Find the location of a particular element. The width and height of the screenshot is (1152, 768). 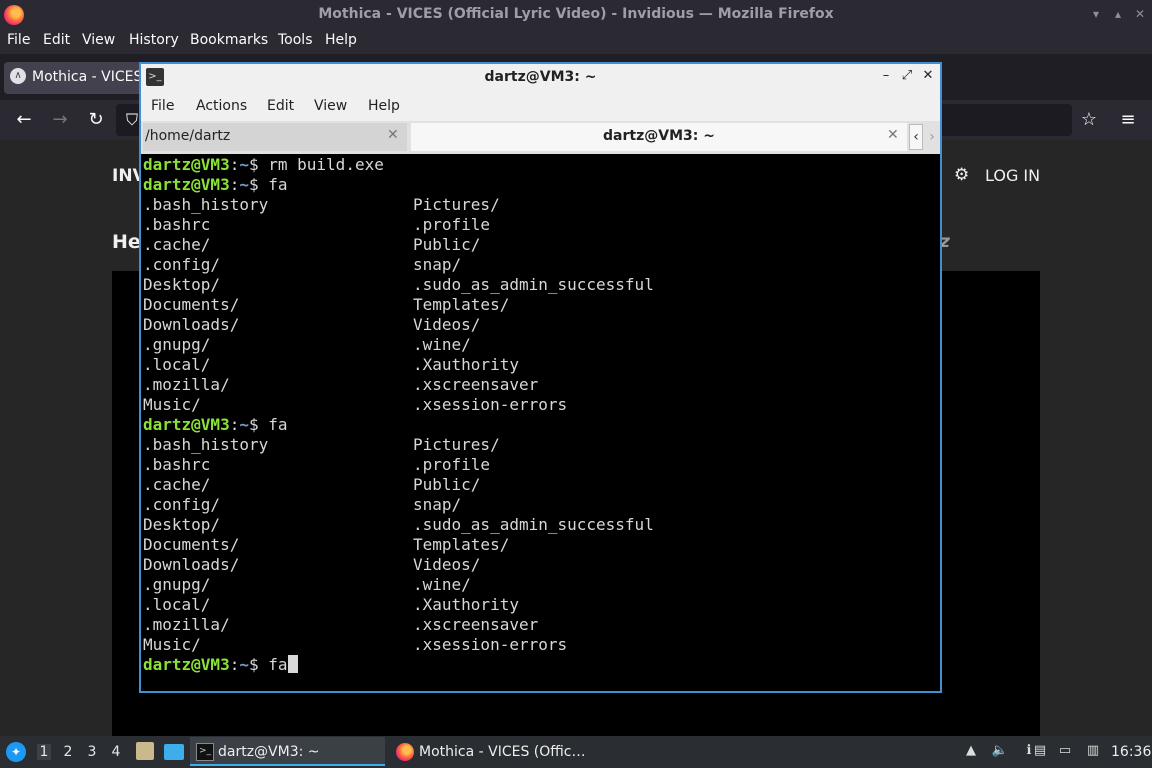

menu-edit: Edit is located at coordinates (56, 40).